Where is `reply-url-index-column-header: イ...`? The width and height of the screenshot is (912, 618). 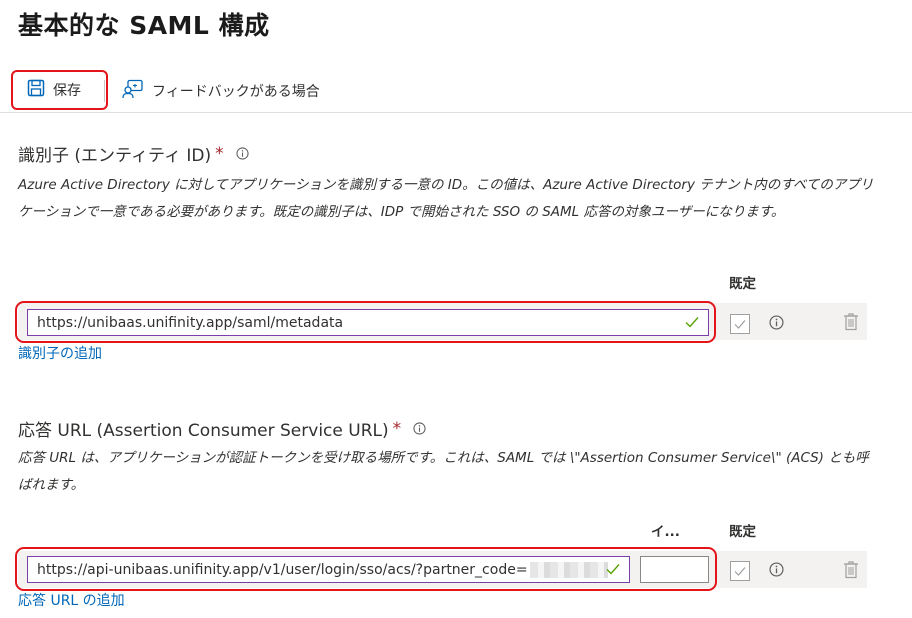 reply-url-index-column-header: イ... is located at coordinates (665, 532).